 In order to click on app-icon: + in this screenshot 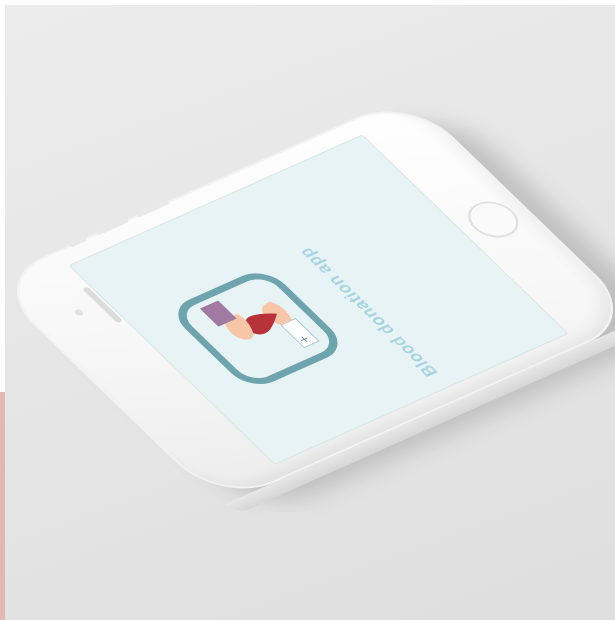, I will do `click(257, 328)`.